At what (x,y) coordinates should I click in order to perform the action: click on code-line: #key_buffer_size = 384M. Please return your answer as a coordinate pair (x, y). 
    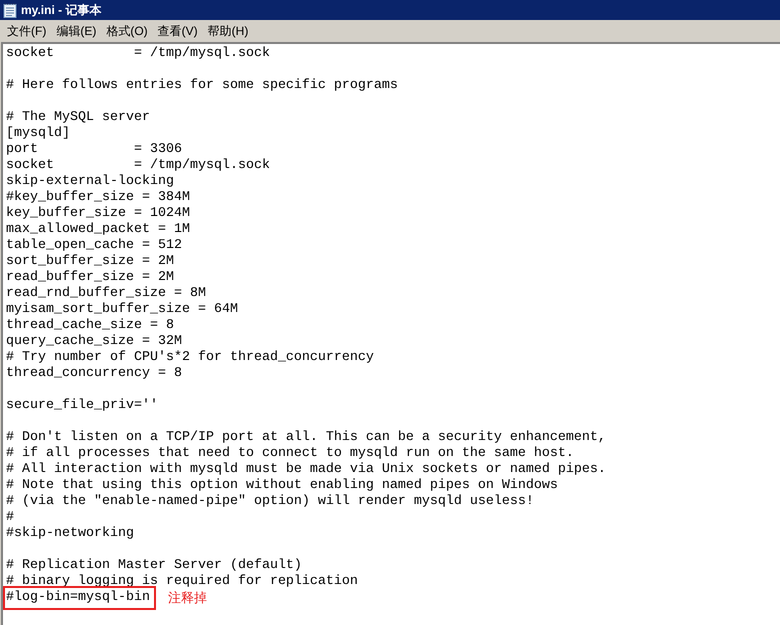
    Looking at the image, I should click on (98, 197).